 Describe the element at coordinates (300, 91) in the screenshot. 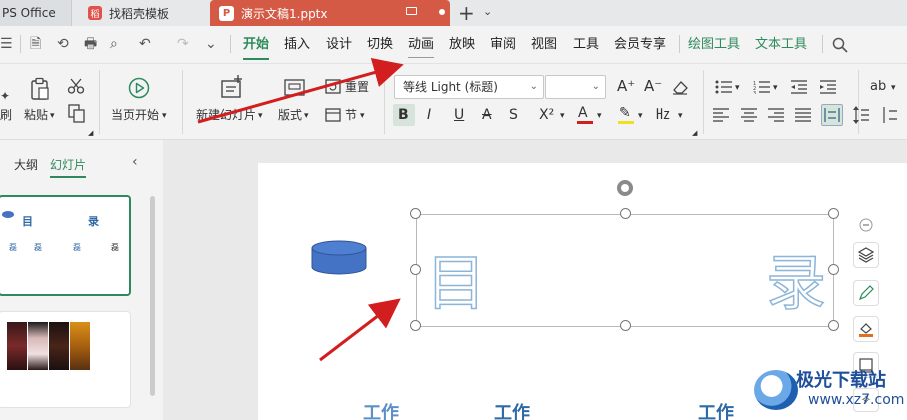

I see `arrow-to-animation-menu` at that location.